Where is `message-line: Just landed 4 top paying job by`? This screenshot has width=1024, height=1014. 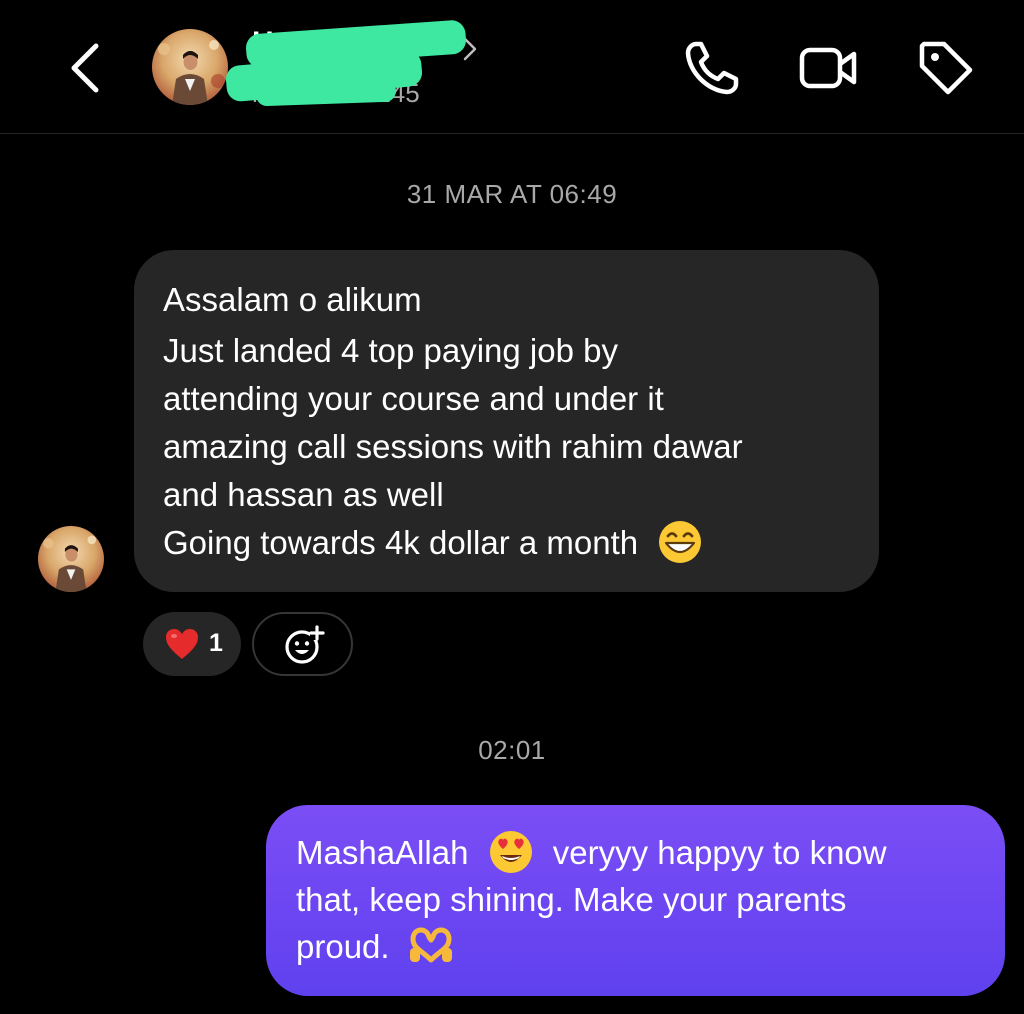 message-line: Just landed 4 top paying job by is located at coordinates (390, 350).